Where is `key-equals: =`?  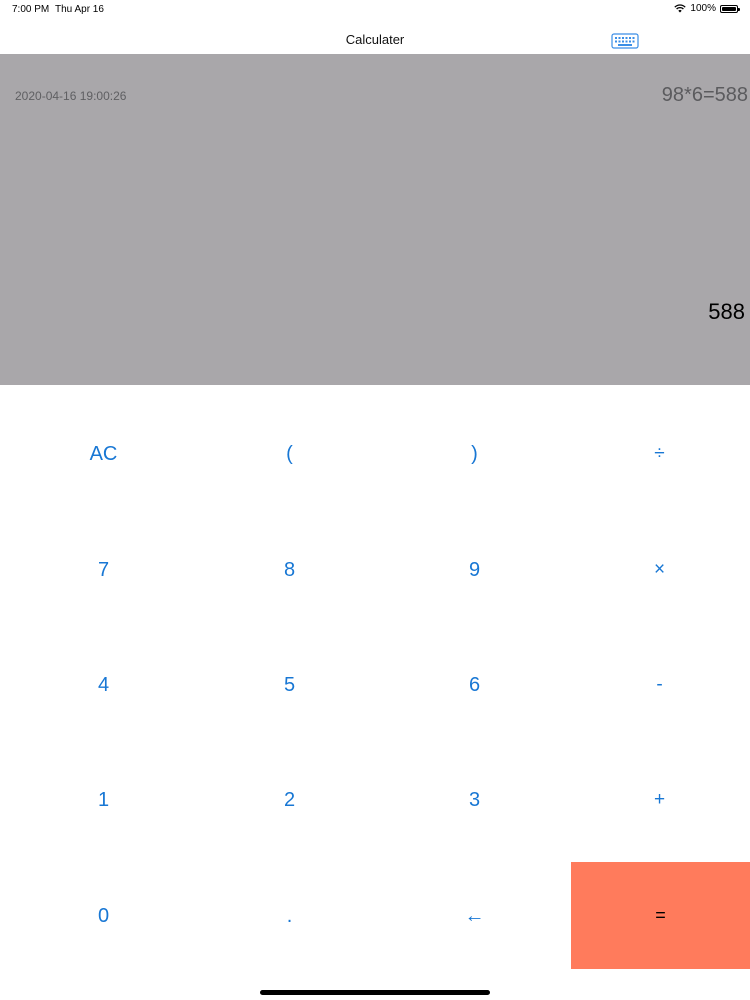
key-equals: = is located at coordinates (660, 915).